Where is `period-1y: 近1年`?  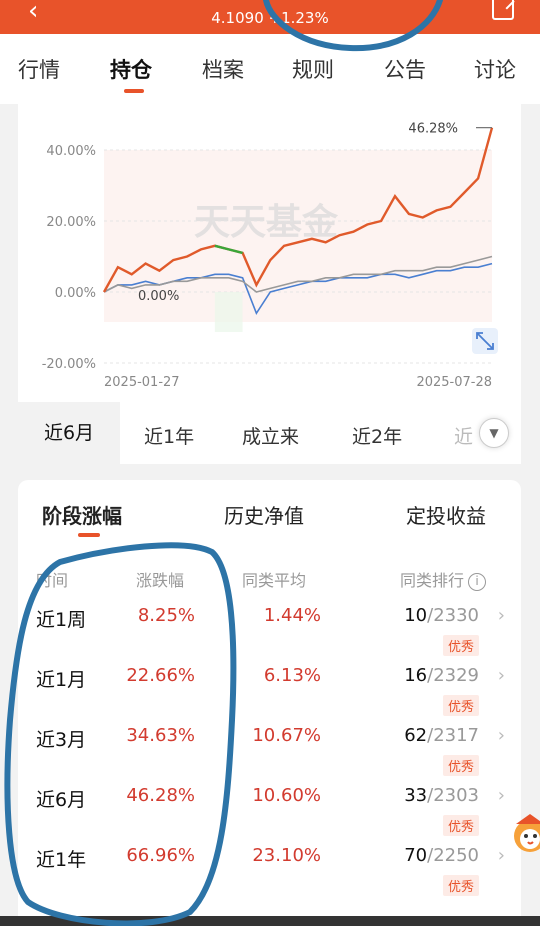 period-1y: 近1年 is located at coordinates (169, 435).